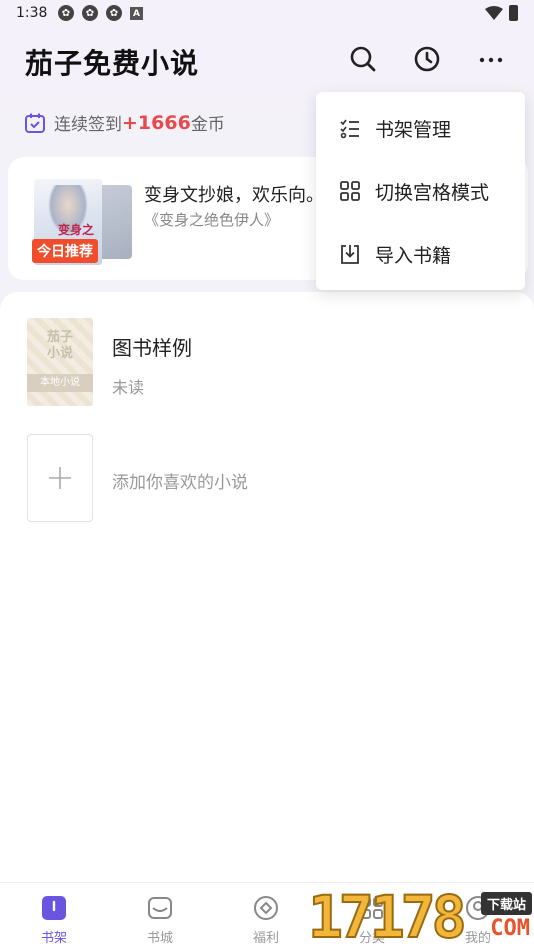 The image size is (534, 950). What do you see at coordinates (136, 13) in the screenshot?
I see `notification-badge-icon: A` at bounding box center [136, 13].